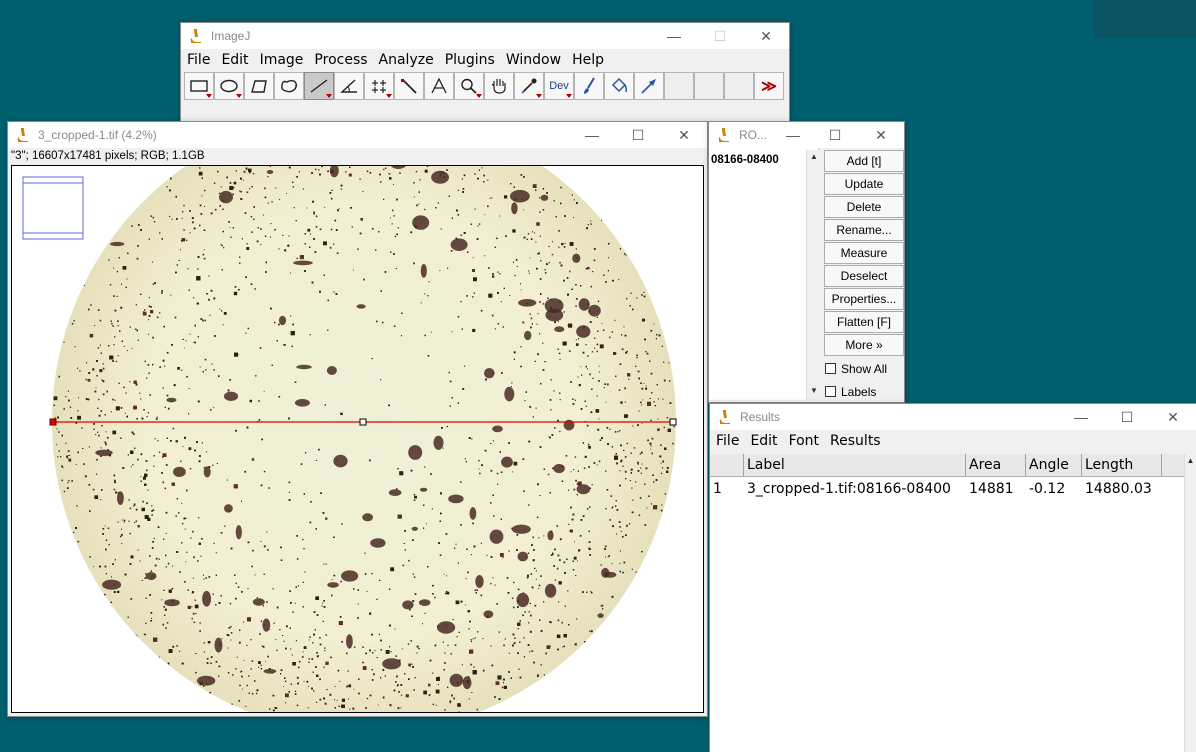 The width and height of the screenshot is (1196, 752). I want to click on text-icon, so click(439, 86).